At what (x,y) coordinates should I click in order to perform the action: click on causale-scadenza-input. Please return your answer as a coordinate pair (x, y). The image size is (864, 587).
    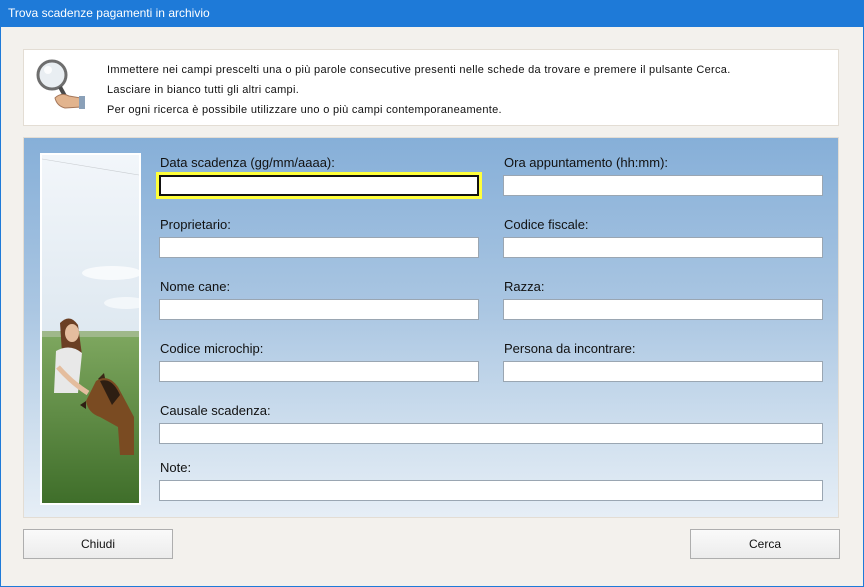
    Looking at the image, I should click on (491, 433).